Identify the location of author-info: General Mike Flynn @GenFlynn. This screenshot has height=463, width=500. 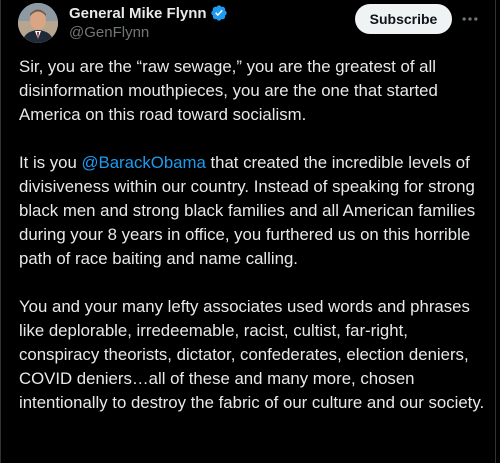
(148, 23).